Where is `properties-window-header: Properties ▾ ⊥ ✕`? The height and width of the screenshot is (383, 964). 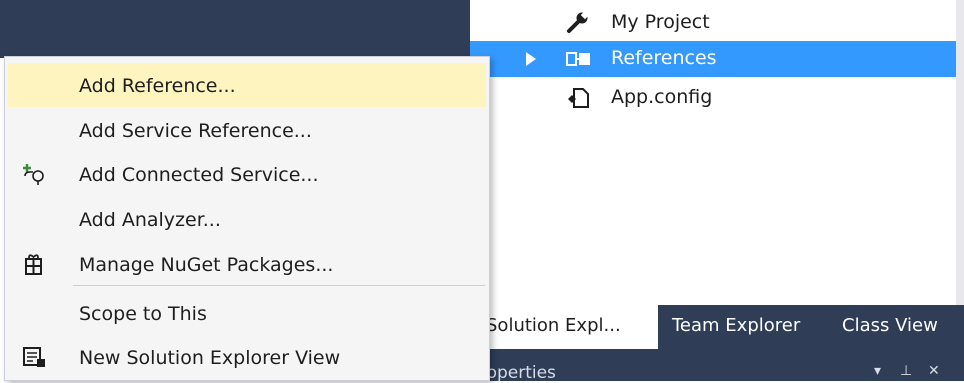
properties-window-header: Properties ▾ ⊥ ✕ is located at coordinates (717, 366).